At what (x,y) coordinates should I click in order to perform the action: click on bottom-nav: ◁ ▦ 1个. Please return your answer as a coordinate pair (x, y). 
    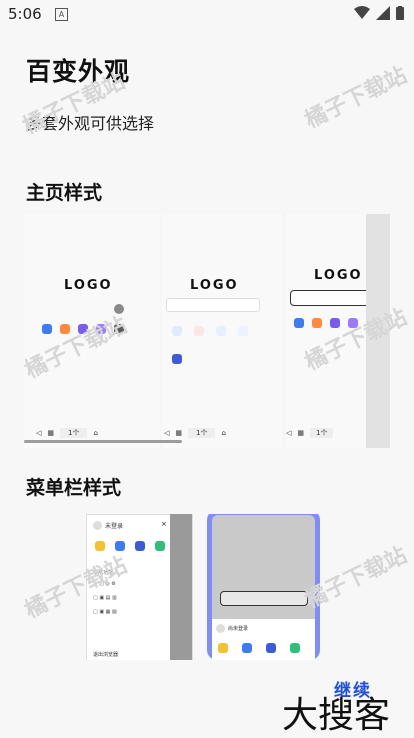
    Looking at the image, I should click on (310, 433).